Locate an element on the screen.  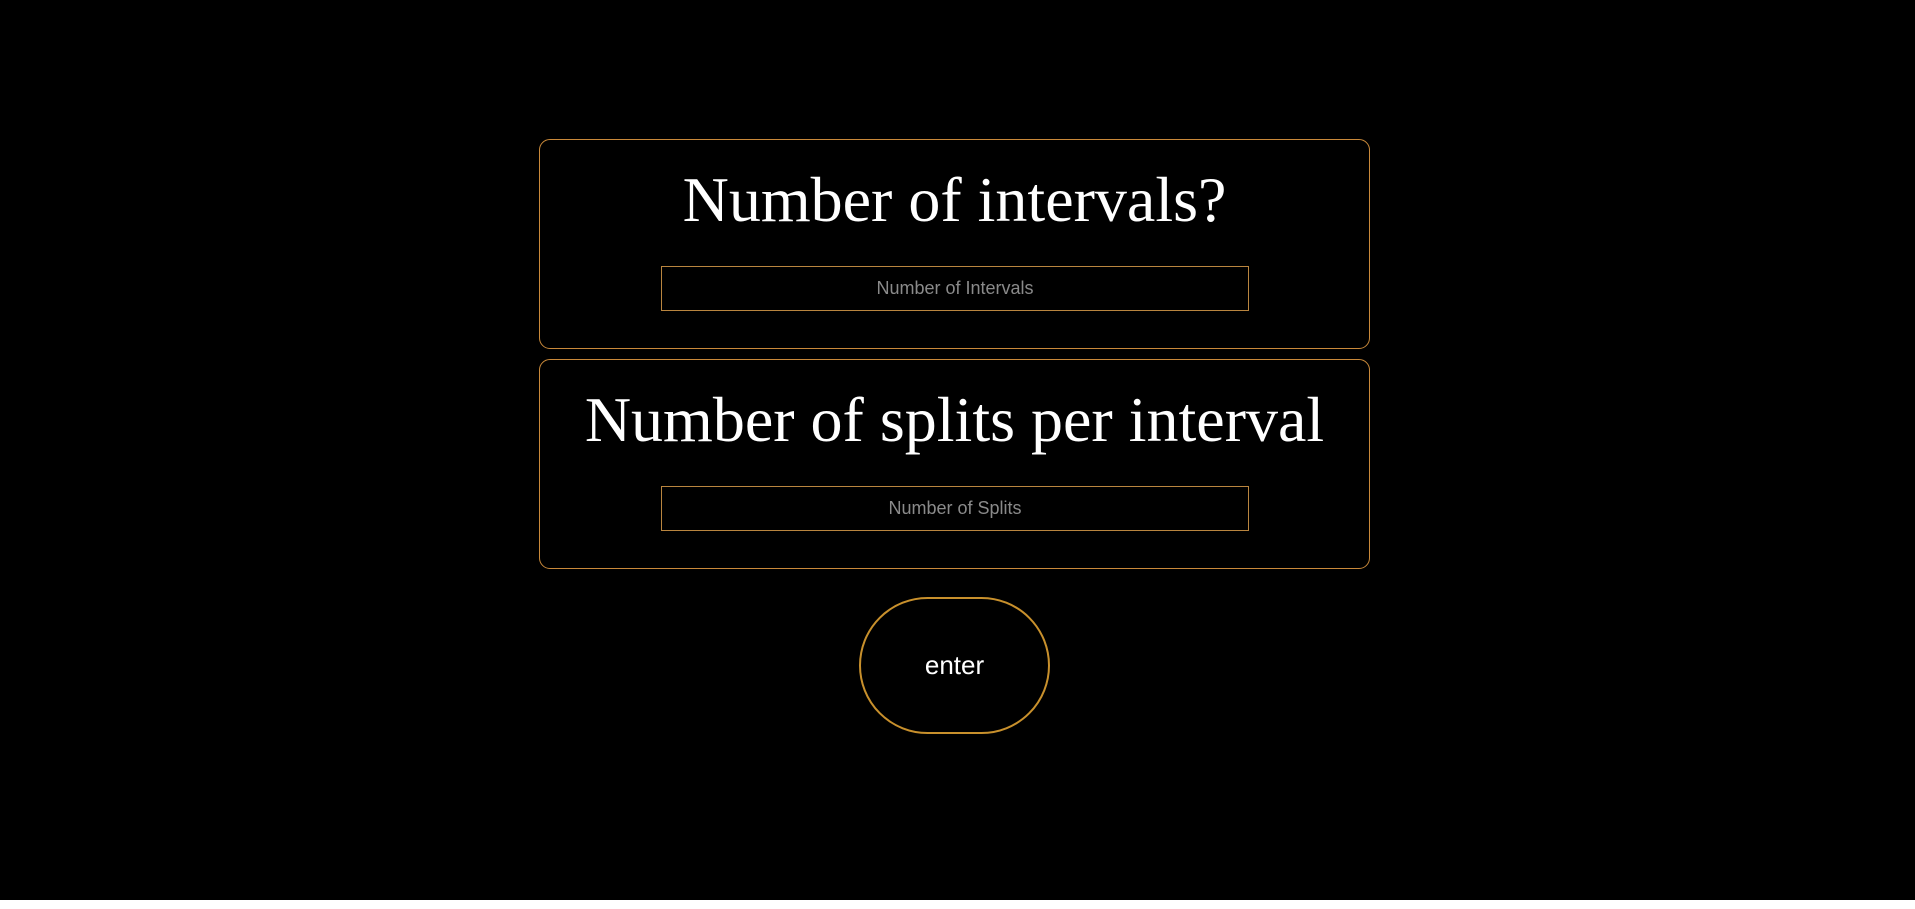
intervals-title: Number of intervals? is located at coordinates (954, 199).